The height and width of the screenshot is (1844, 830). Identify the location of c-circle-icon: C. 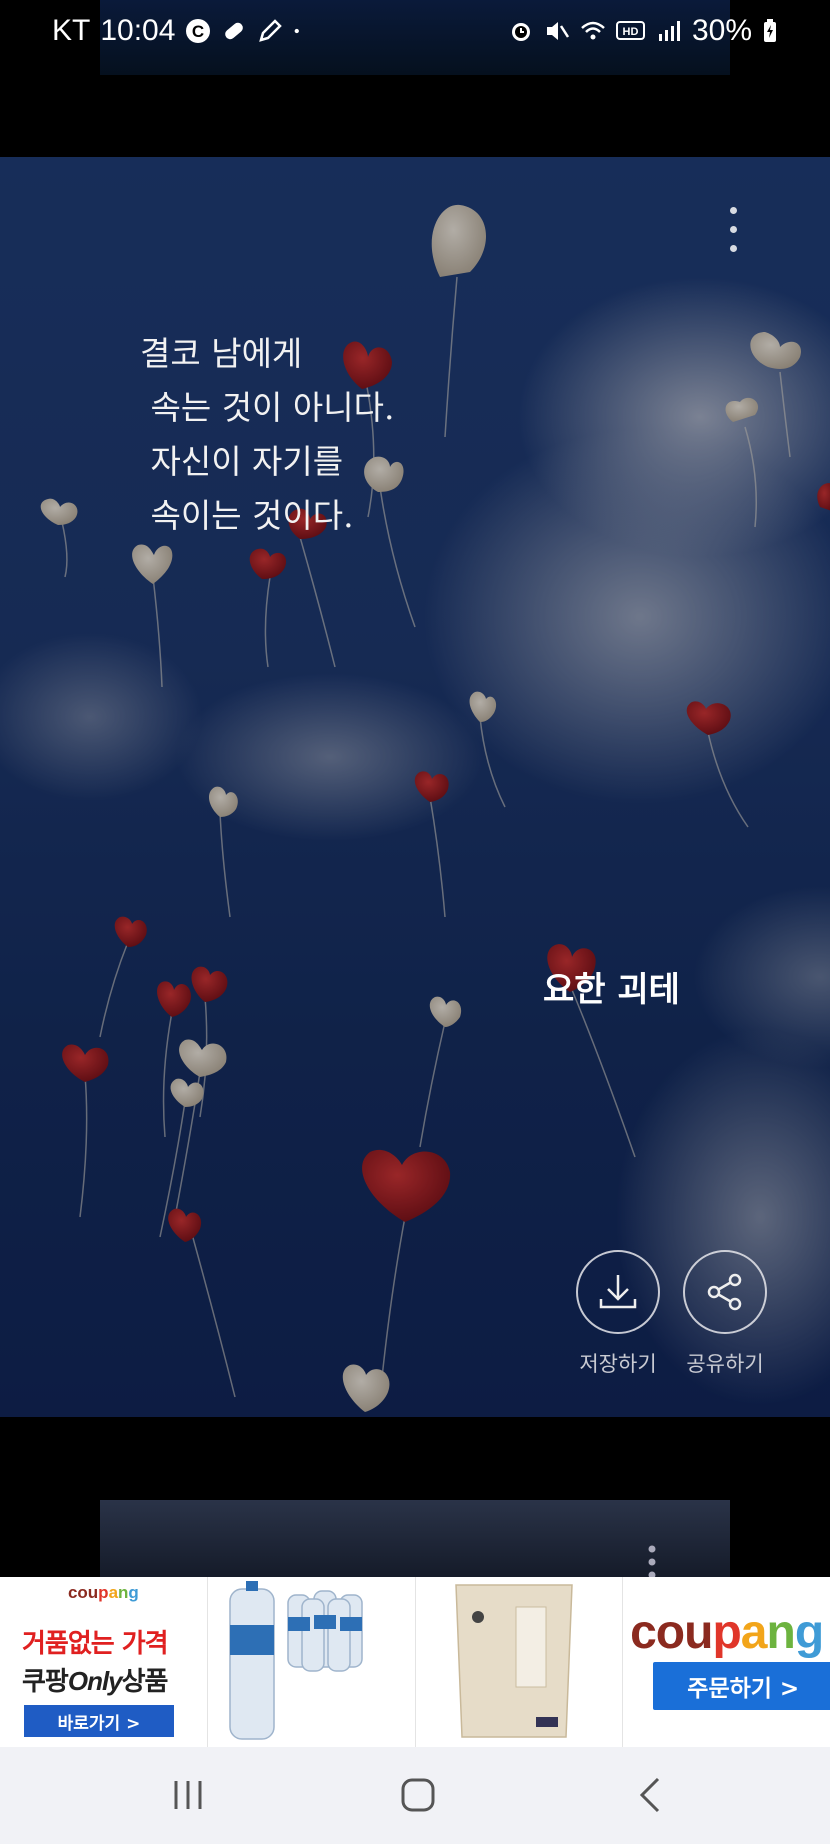
(198, 31).